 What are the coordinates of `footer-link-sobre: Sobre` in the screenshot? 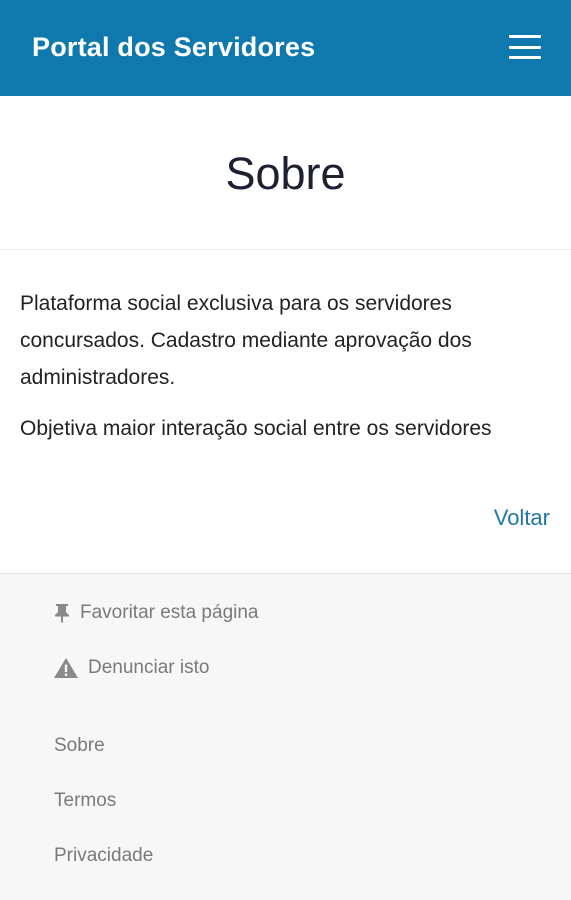 It's located at (79, 746).